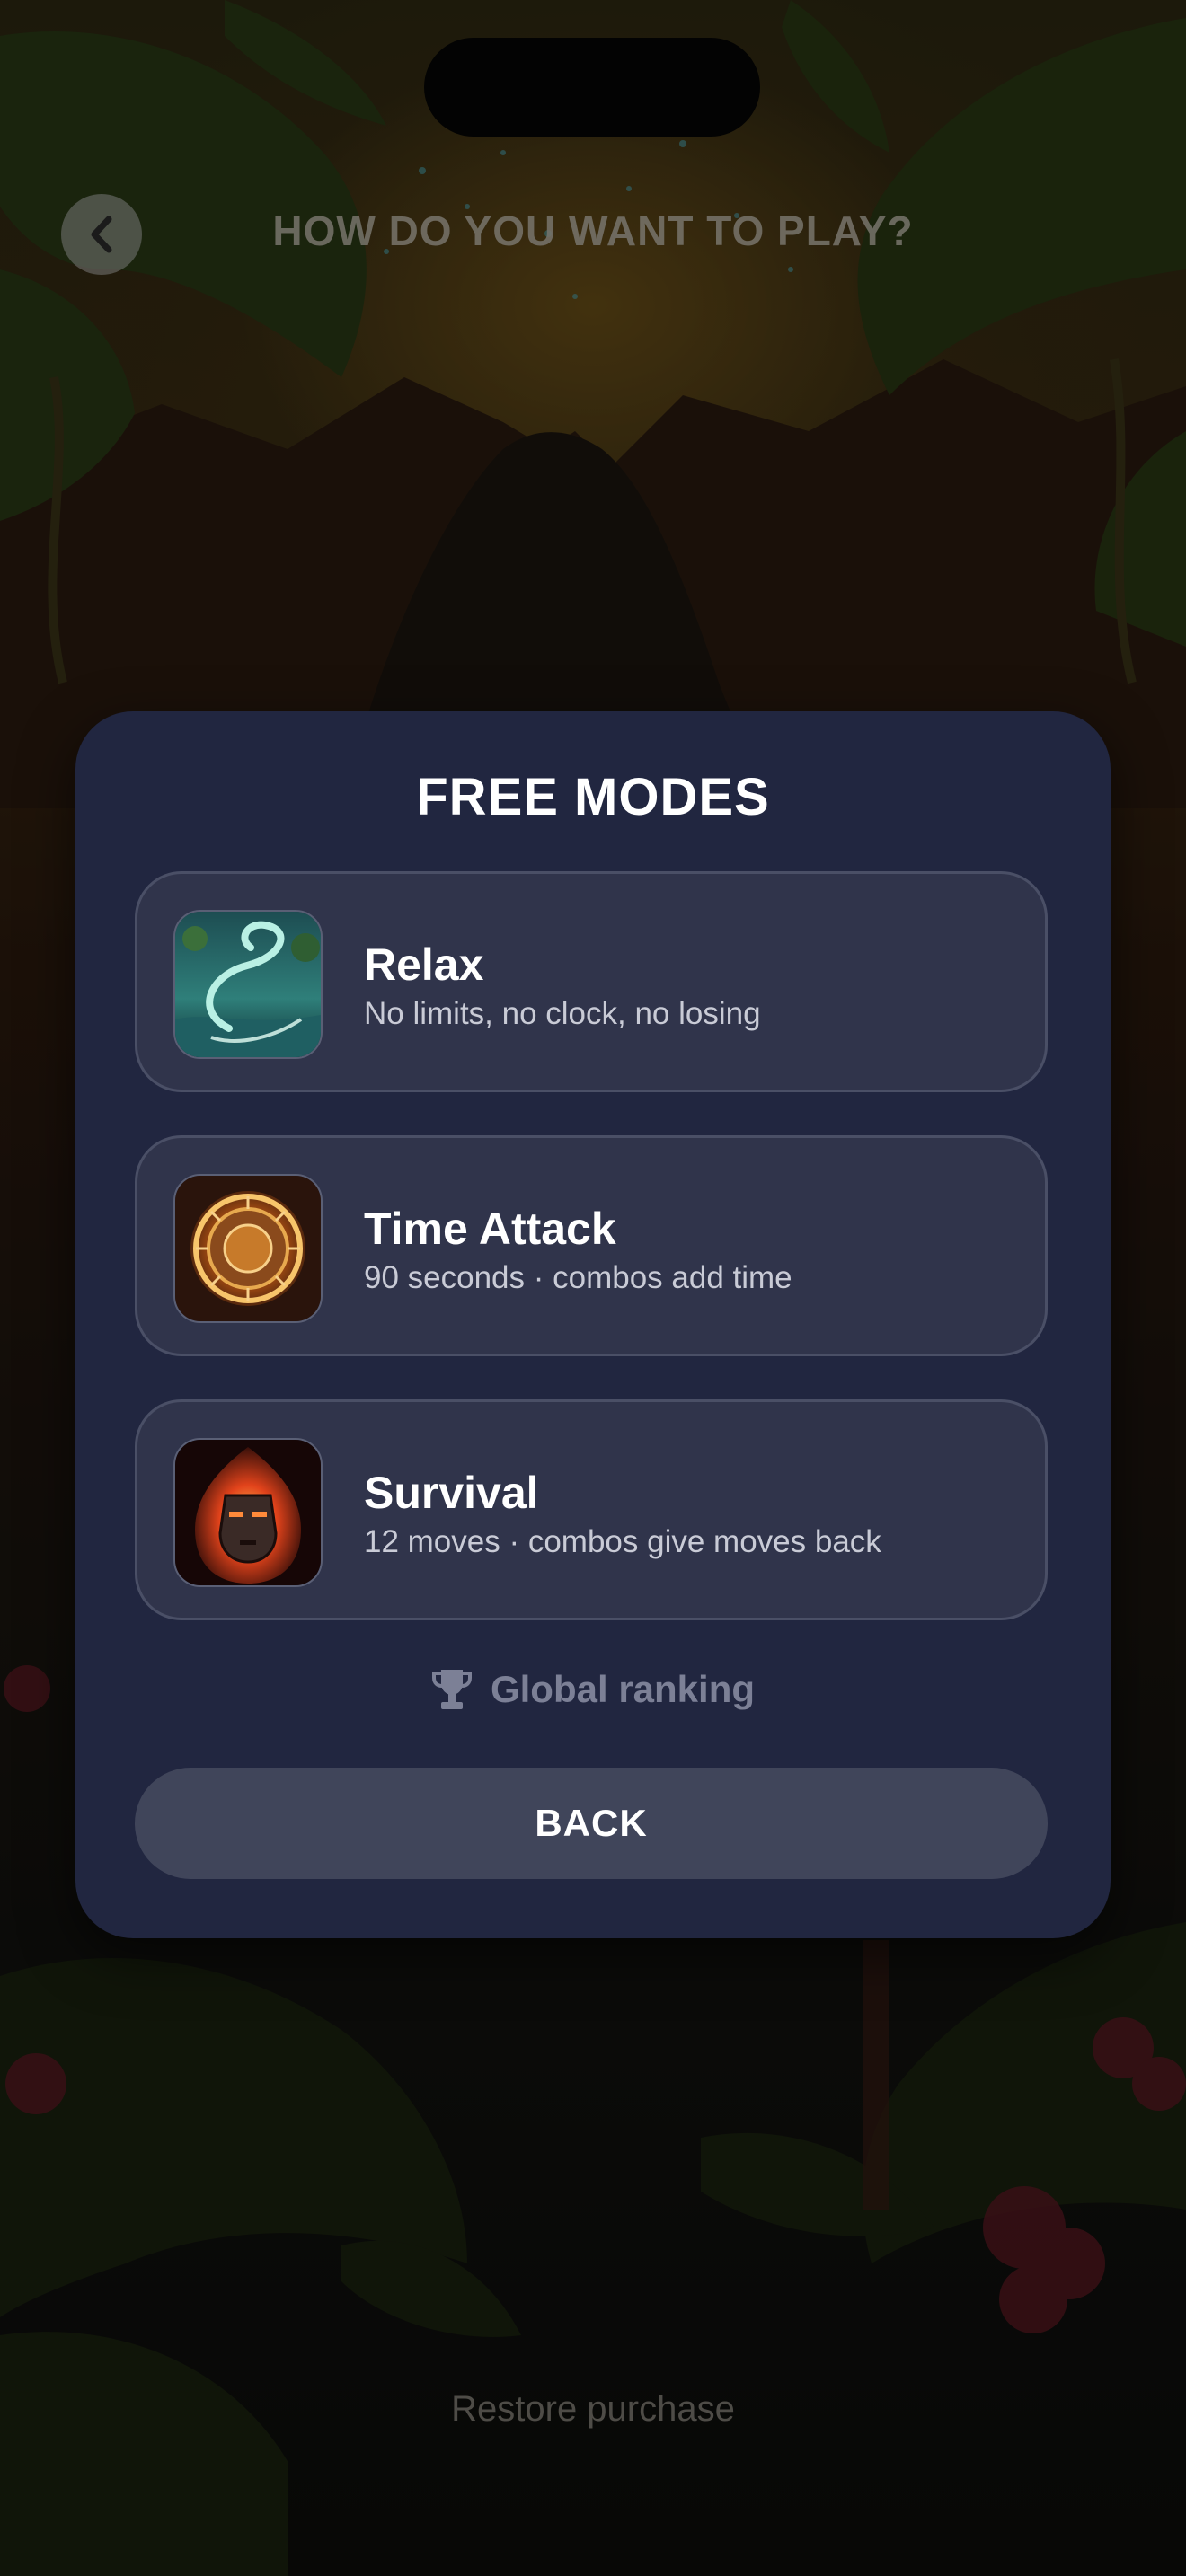 This screenshot has height=2576, width=1186. I want to click on global-ranking-link: Global ranking, so click(593, 1689).